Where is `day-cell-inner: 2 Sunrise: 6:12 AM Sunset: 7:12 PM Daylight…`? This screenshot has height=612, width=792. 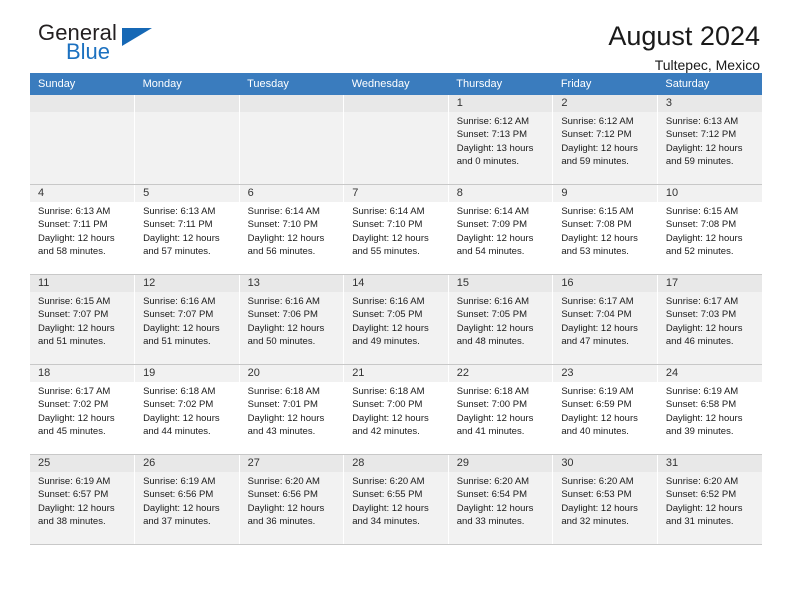
day-cell-inner: 2 Sunrise: 6:12 AM Sunset: 7:12 PM Daylight… is located at coordinates (605, 132).